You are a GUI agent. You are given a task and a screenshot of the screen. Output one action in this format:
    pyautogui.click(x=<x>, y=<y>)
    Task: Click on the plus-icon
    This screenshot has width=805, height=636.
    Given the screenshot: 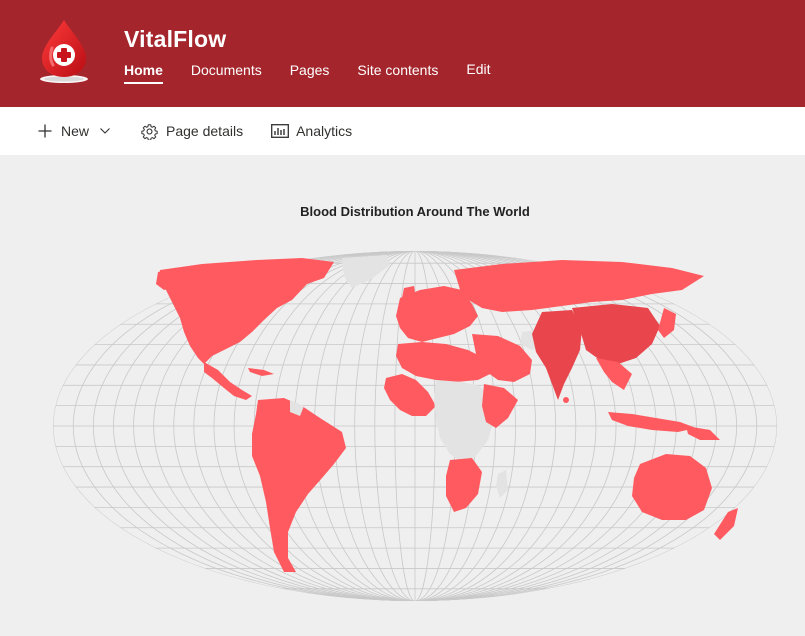 What is the action you would take?
    pyautogui.click(x=45, y=131)
    